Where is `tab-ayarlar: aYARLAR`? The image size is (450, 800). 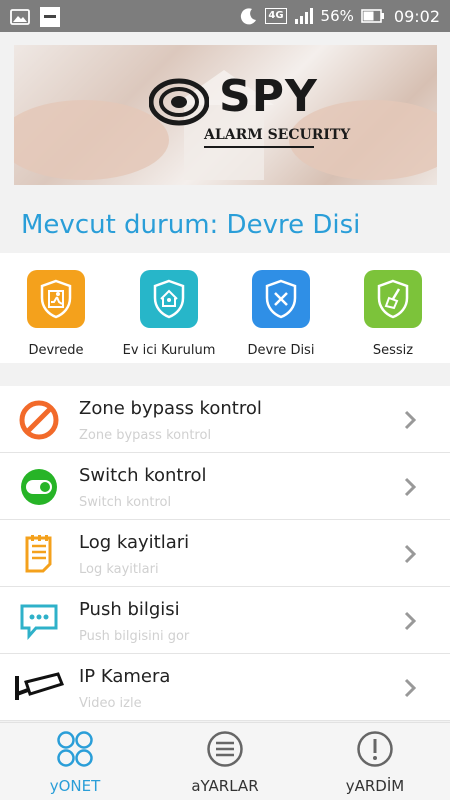 tab-ayarlar: aYARLAR is located at coordinates (225, 762).